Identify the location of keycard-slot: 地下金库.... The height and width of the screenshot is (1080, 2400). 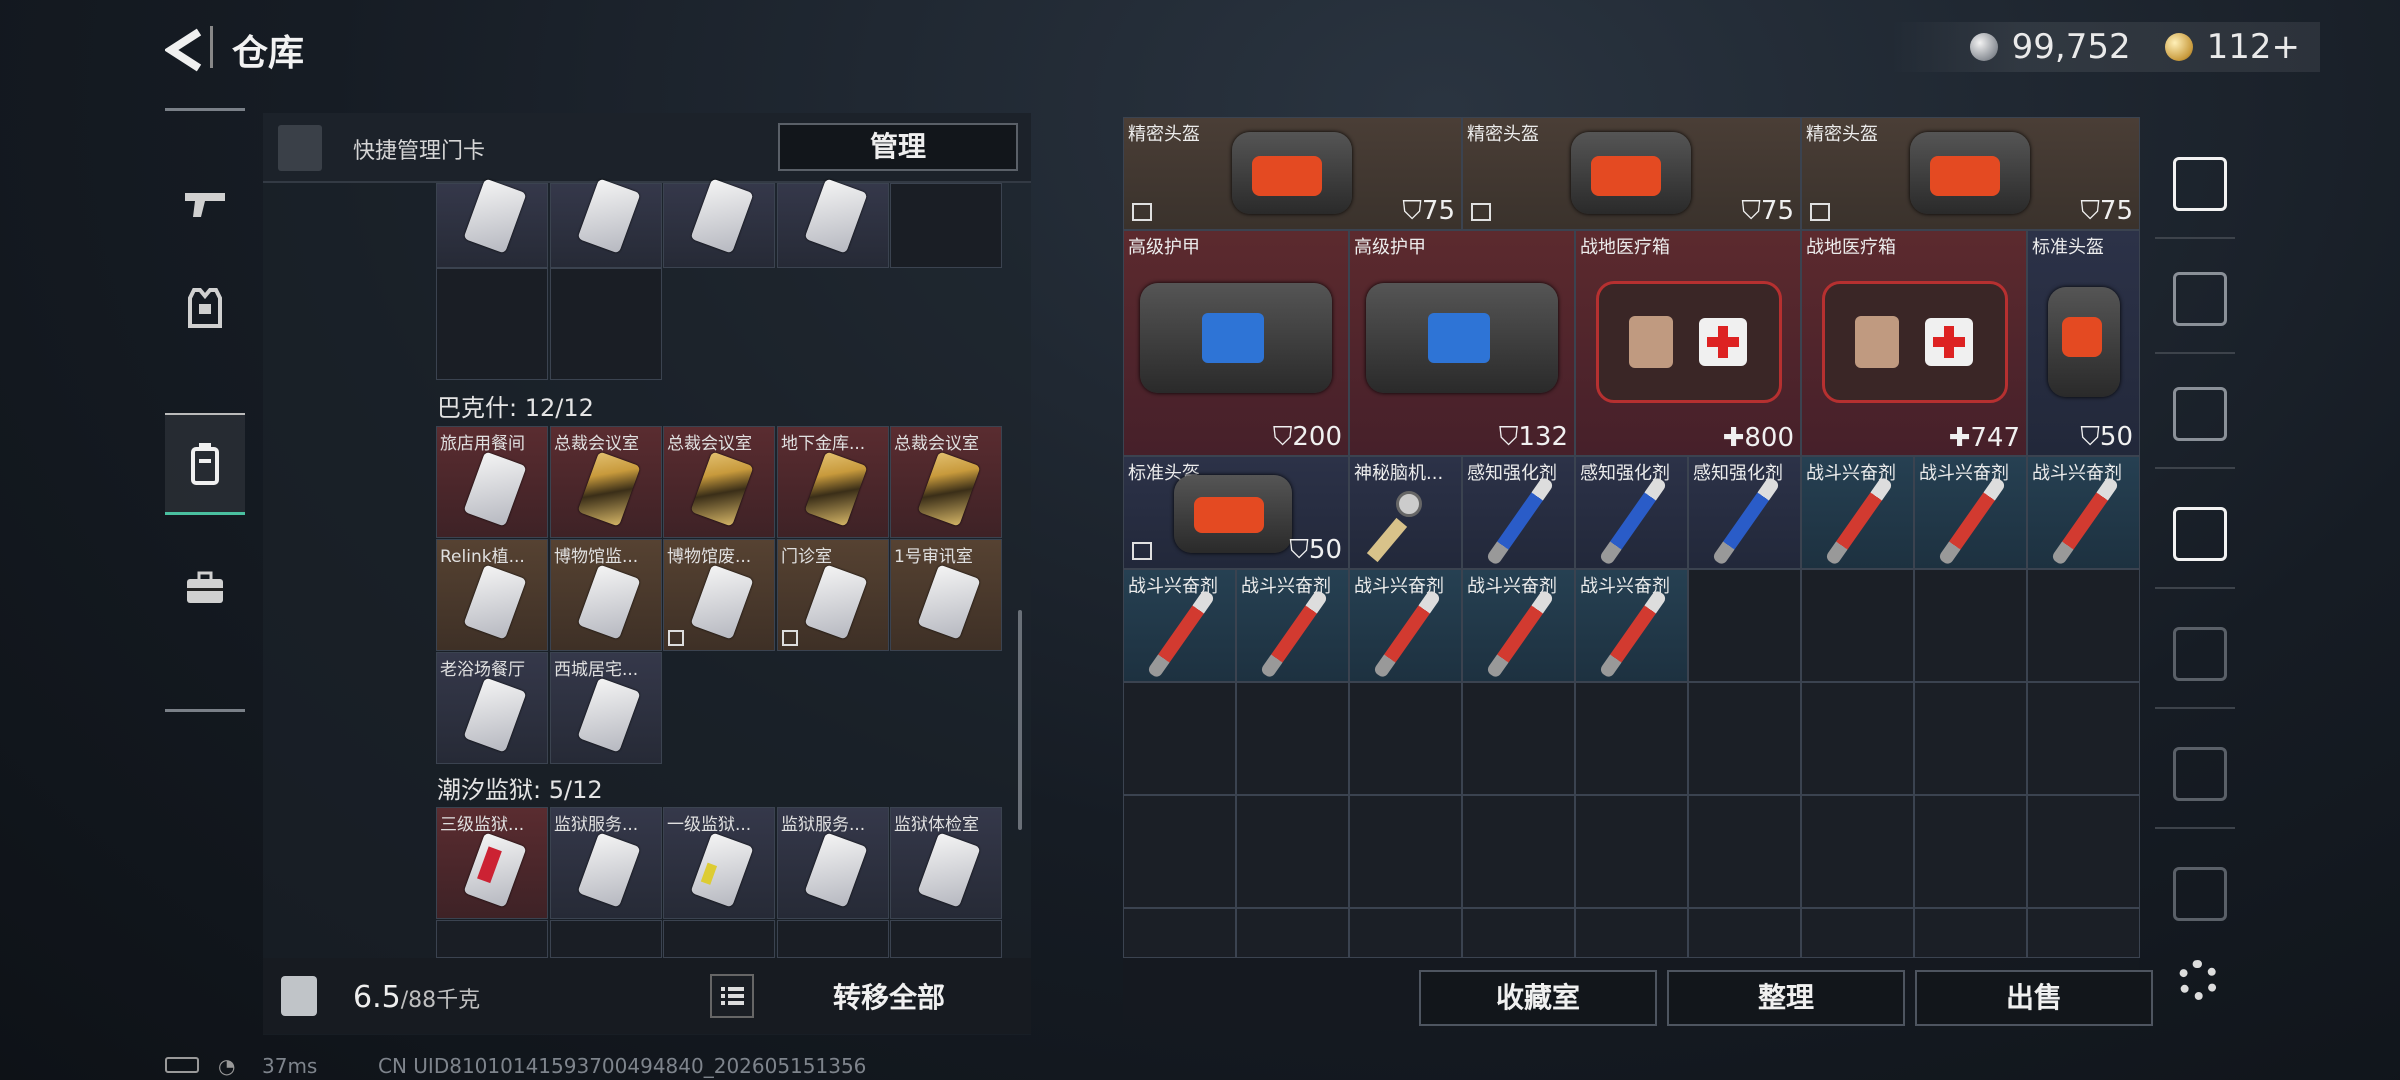
(833, 482).